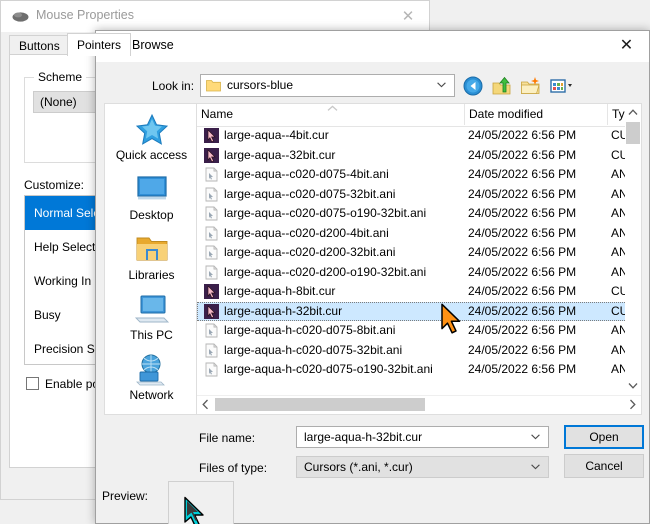  Describe the element at coordinates (151, 275) in the screenshot. I see `place-label: Libraries` at that location.